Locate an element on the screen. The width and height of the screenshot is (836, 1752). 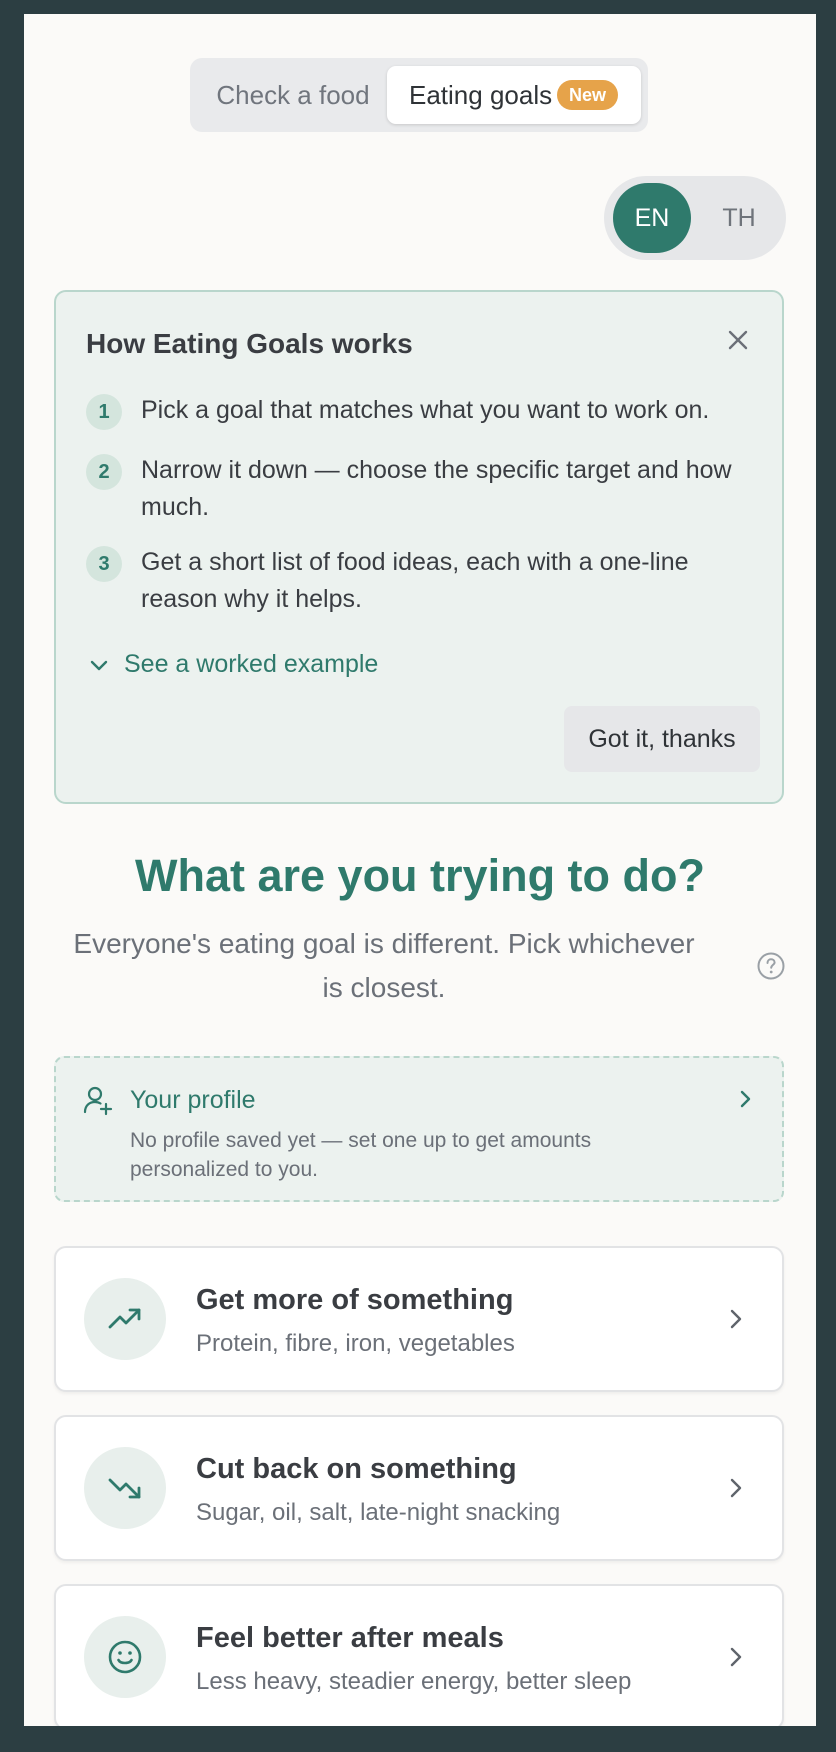
goal-title: Feel better after meals is located at coordinates (350, 1638).